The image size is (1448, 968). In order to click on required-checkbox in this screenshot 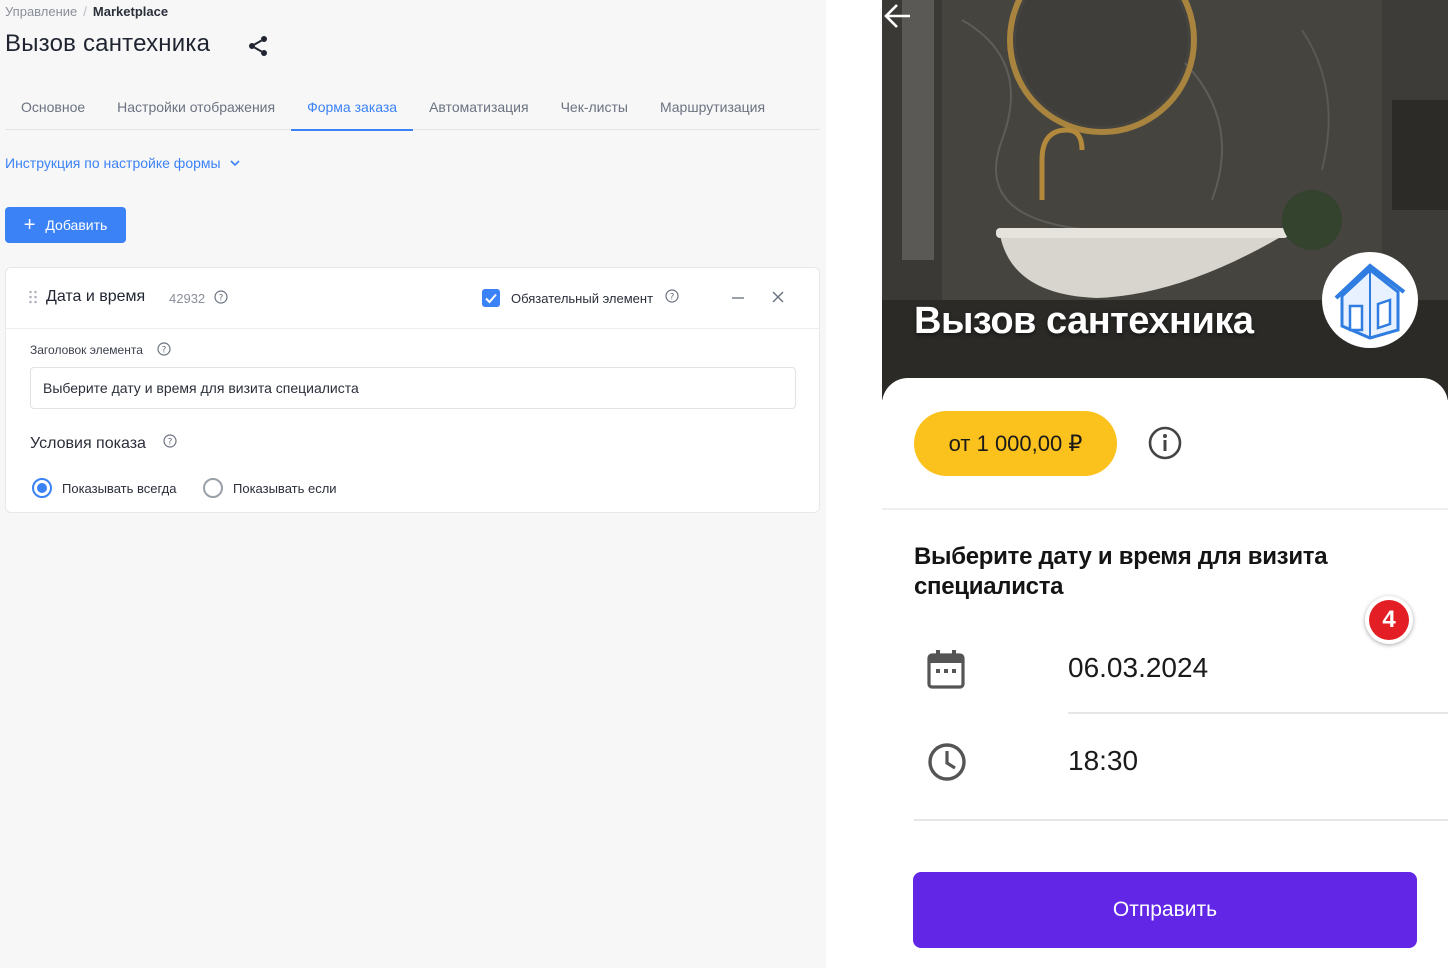, I will do `click(491, 298)`.